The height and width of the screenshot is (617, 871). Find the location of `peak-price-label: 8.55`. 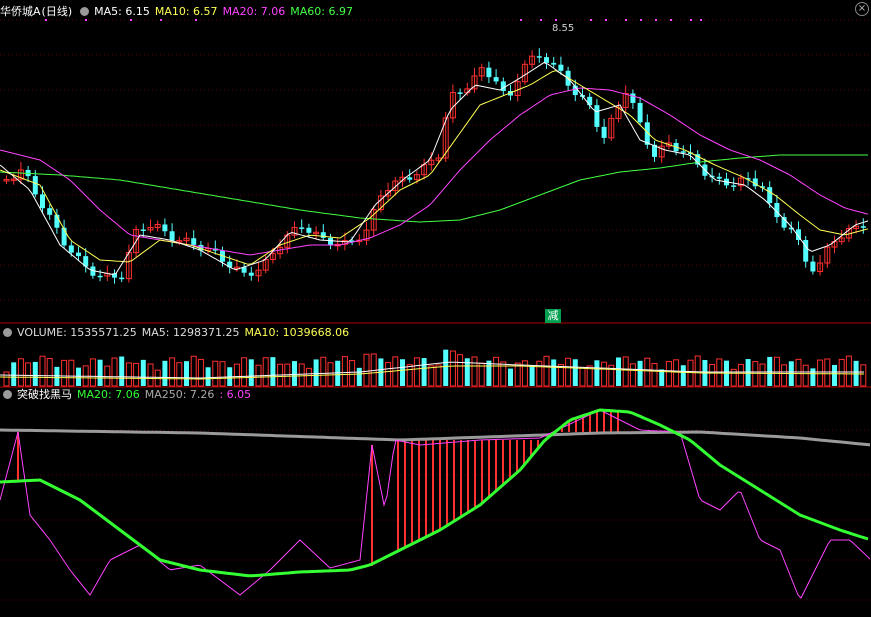

peak-price-label: 8.55 is located at coordinates (563, 28).